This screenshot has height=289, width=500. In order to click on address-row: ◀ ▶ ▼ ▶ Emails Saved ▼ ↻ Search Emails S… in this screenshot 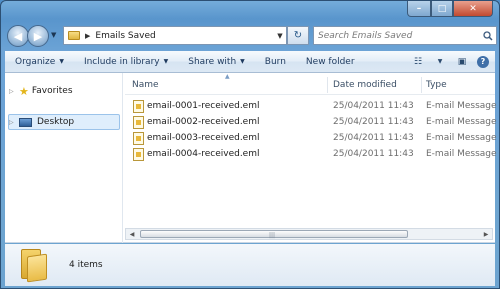, I will do `click(251, 36)`.